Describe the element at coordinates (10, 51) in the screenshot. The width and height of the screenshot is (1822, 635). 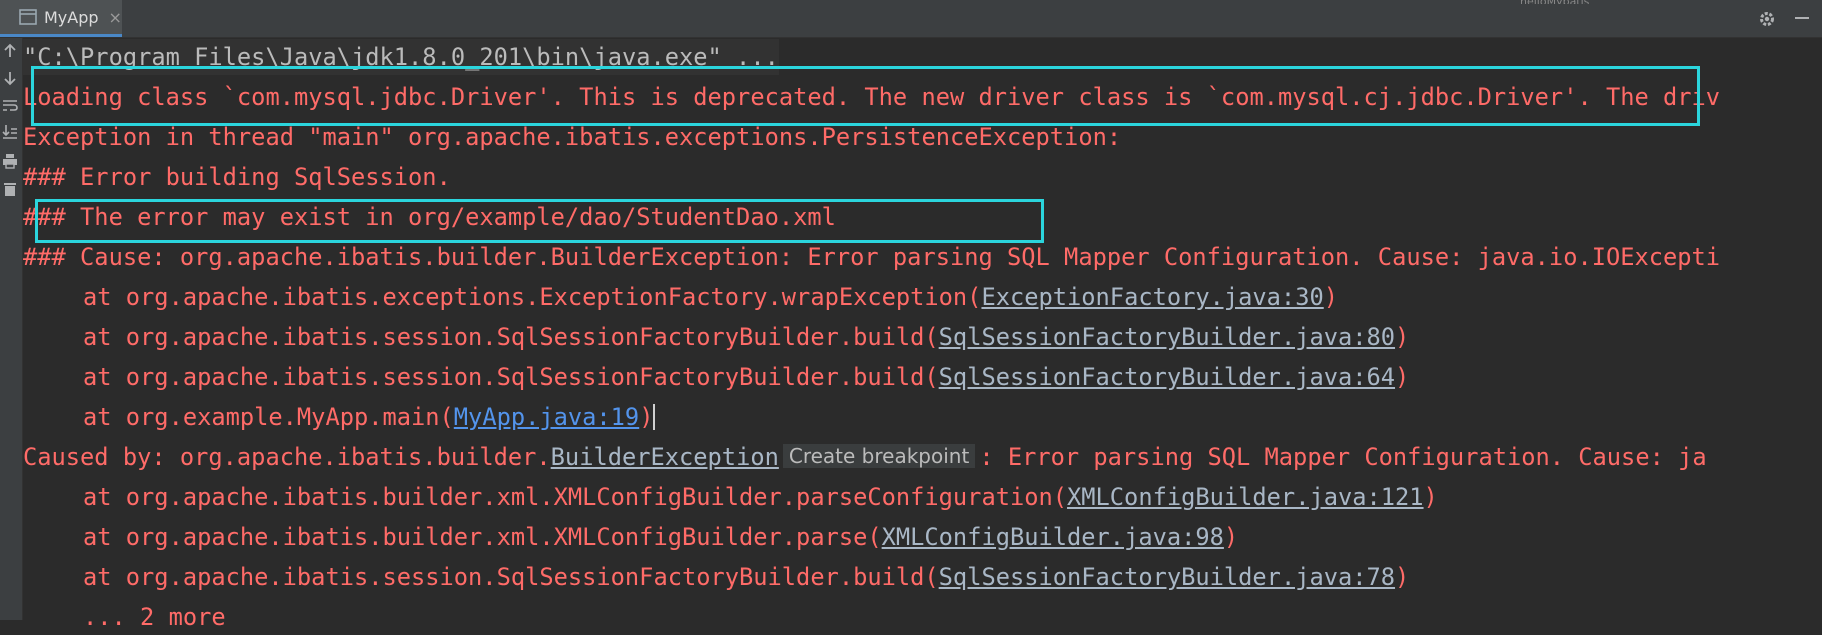
I see `arrow-up-icon` at that location.